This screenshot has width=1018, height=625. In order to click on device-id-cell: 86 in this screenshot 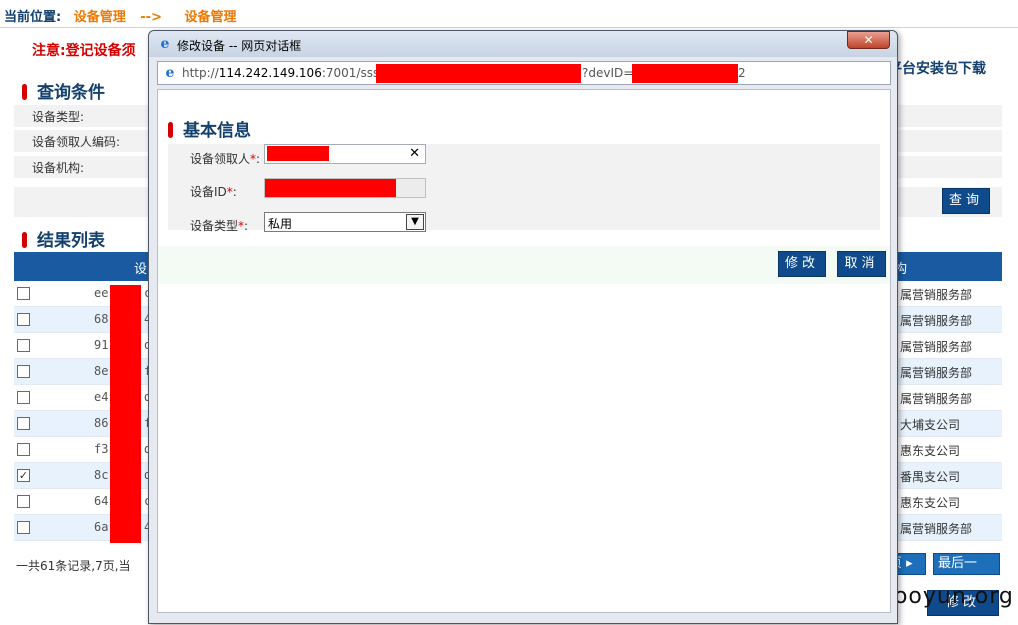, I will do `click(101, 423)`.